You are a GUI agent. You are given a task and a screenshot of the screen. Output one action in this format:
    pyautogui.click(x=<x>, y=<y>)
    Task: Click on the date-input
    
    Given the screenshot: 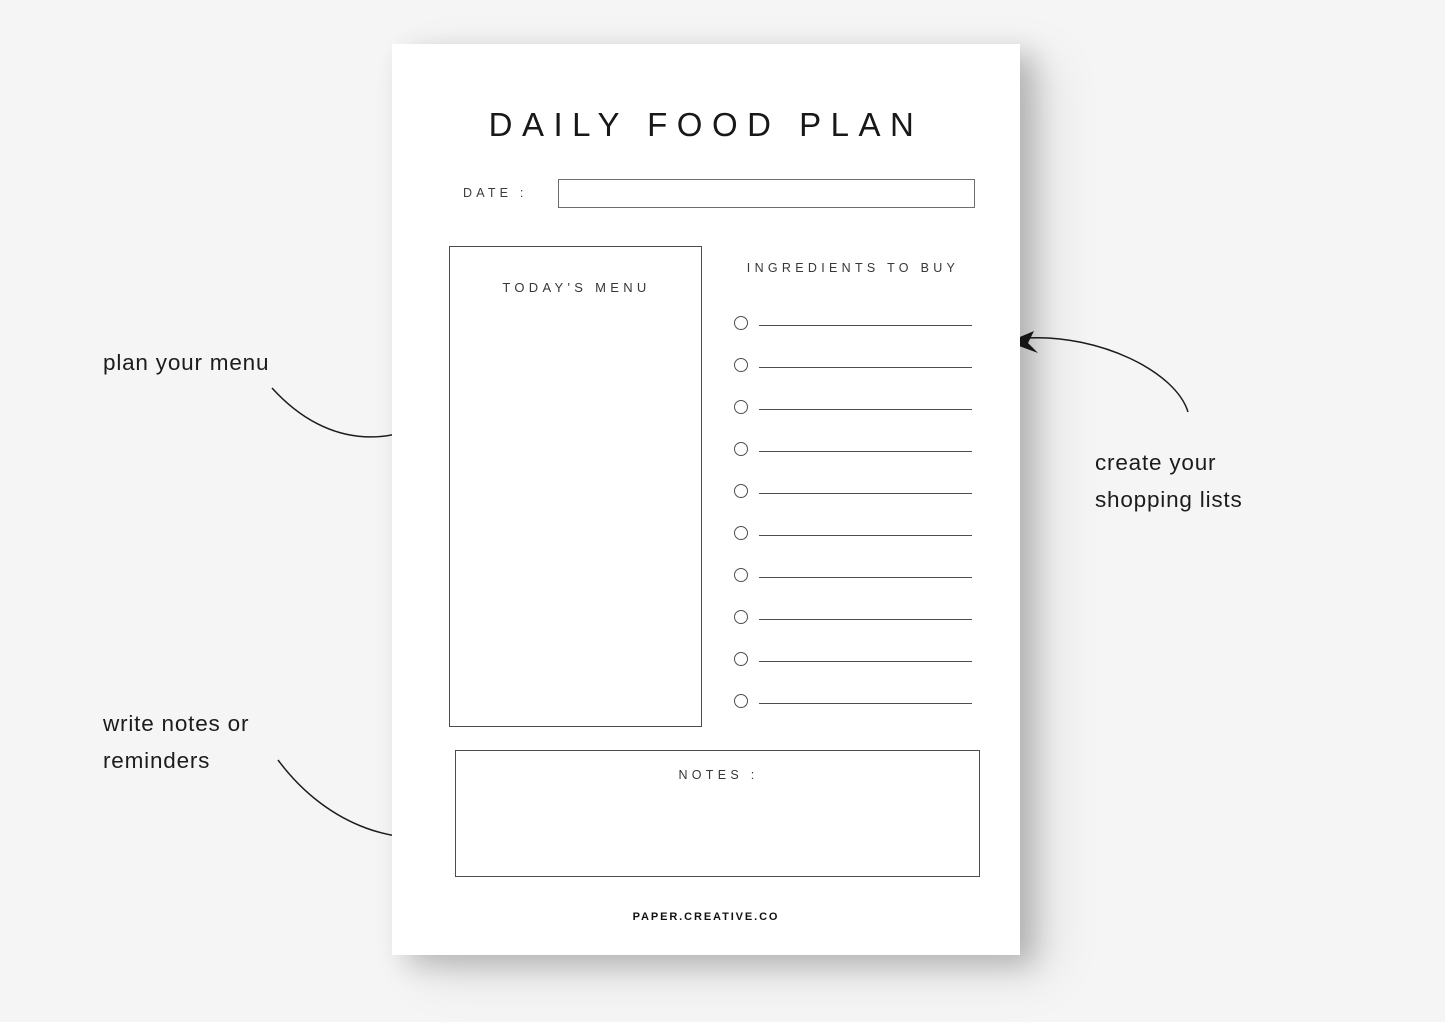 What is the action you would take?
    pyautogui.click(x=766, y=193)
    